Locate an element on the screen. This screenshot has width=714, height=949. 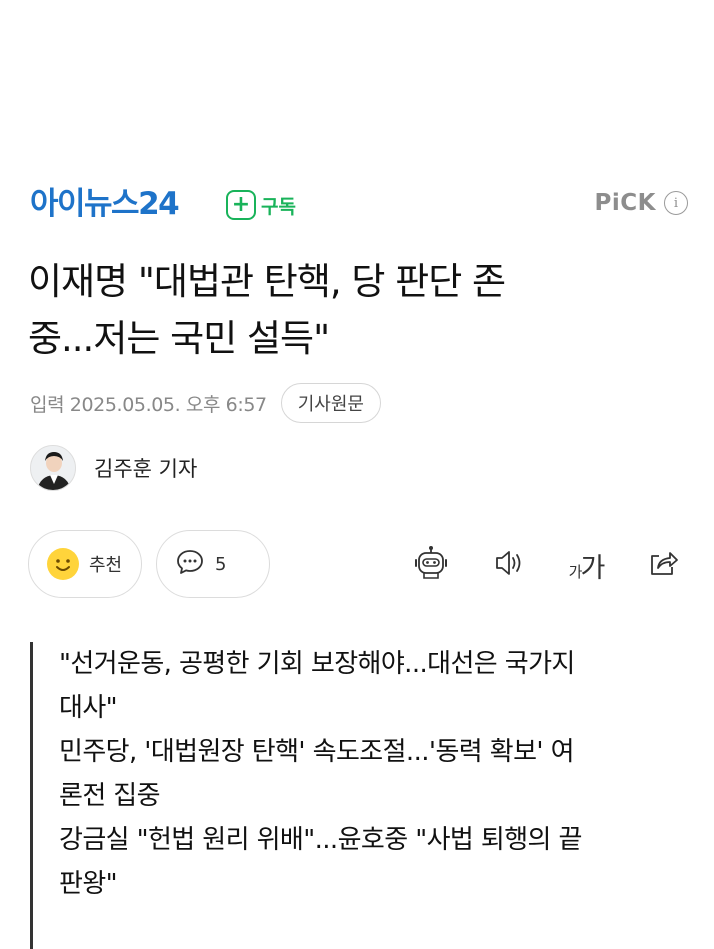
press-header: 아이뉴스24 + 구독 PiCK i is located at coordinates (360, 205).